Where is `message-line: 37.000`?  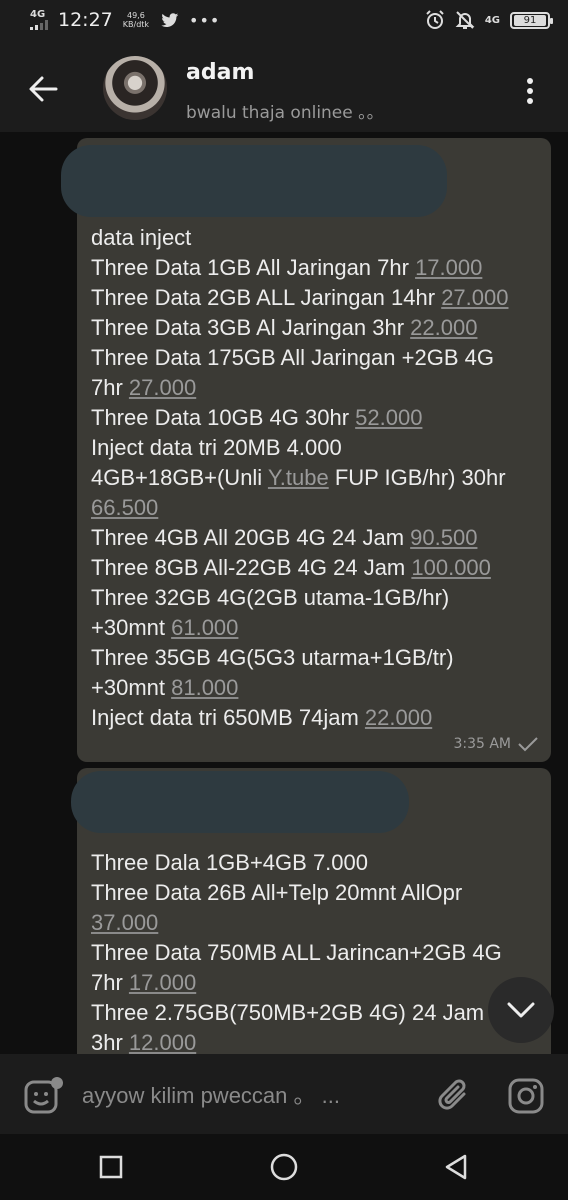
message-line: 37.000 is located at coordinates (317, 923).